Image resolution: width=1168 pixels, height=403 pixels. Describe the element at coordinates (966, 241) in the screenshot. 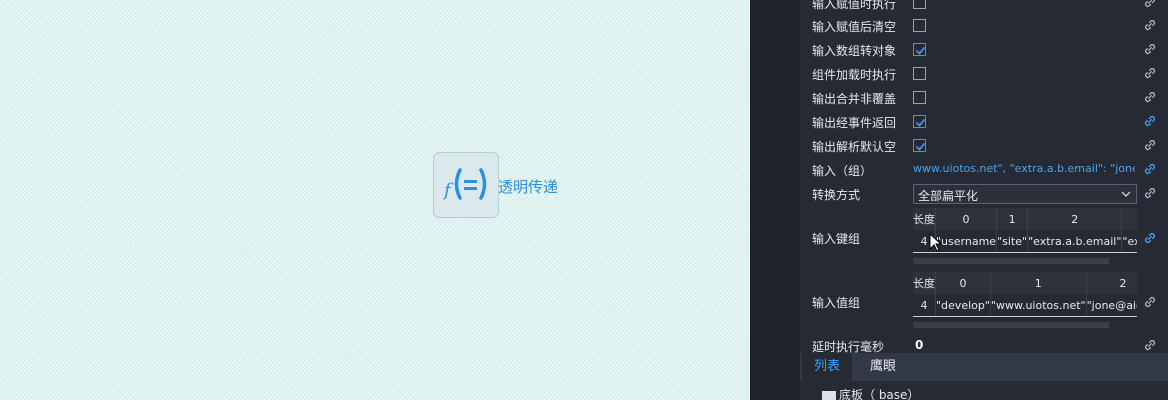

I see `table-cell: "username` at that location.